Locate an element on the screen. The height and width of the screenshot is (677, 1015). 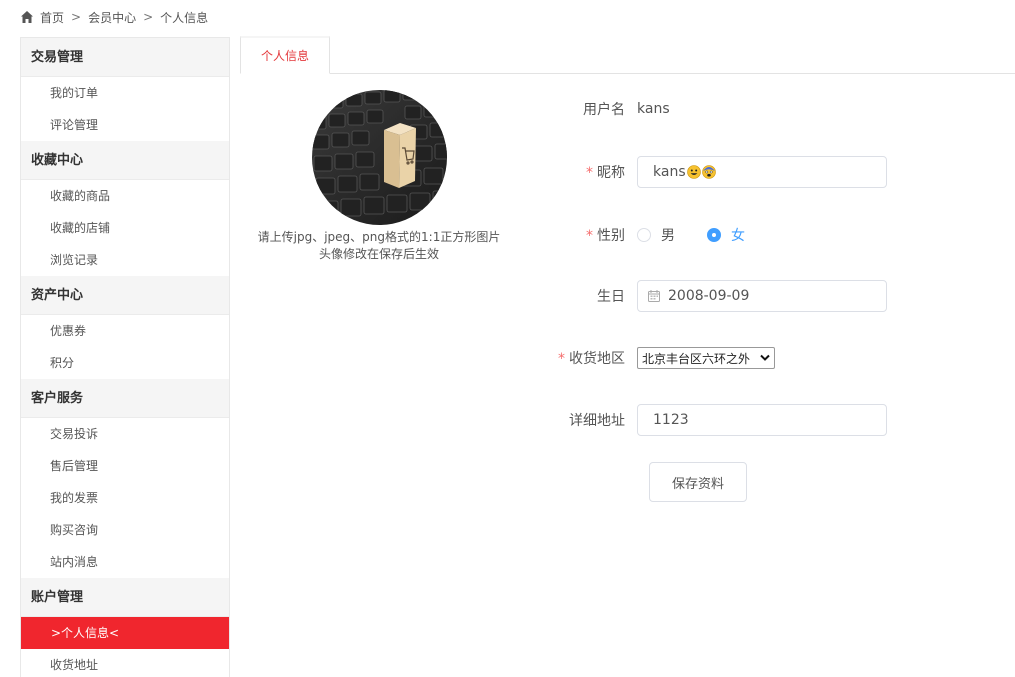
save-profile-button: 保存资料 is located at coordinates (698, 482).